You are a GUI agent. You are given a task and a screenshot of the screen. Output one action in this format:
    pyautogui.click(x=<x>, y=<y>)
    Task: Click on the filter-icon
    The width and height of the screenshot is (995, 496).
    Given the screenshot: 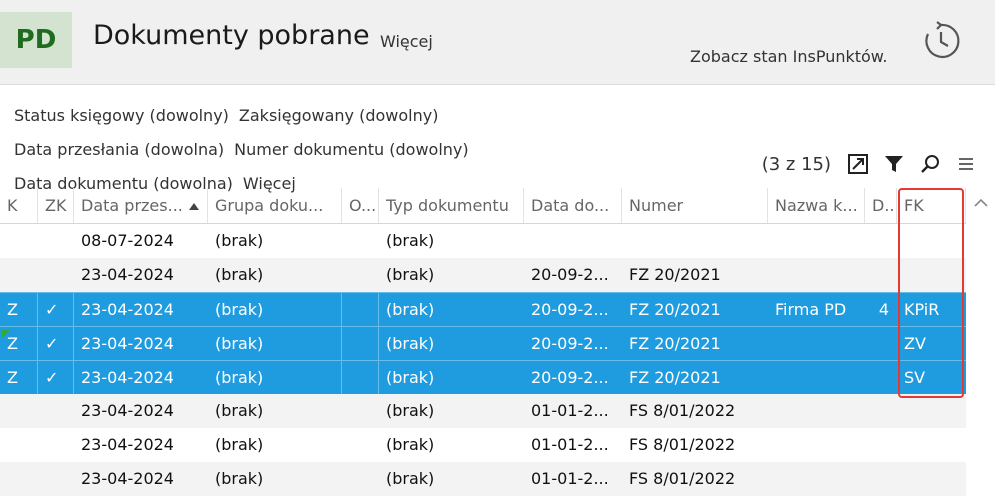 What is the action you would take?
    pyautogui.click(x=894, y=164)
    